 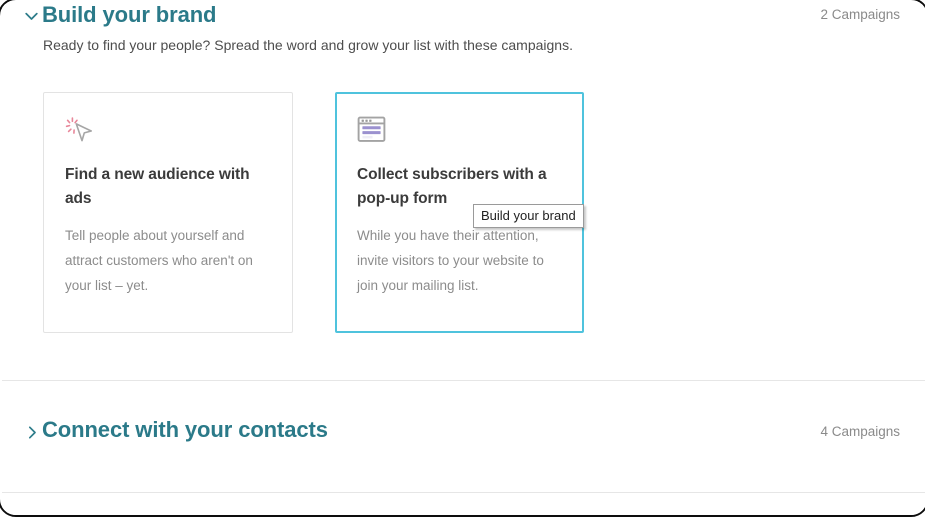 I want to click on section-title: Build your brand, so click(x=129, y=15).